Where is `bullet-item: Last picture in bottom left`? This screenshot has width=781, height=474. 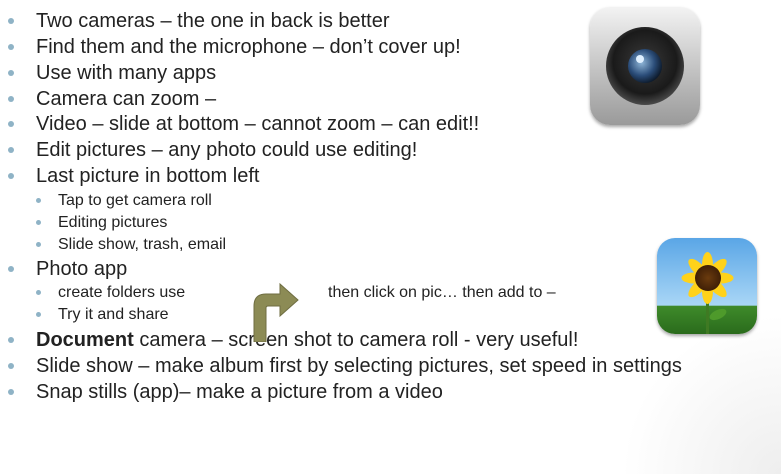 bullet-item: Last picture in bottom left is located at coordinates (134, 176).